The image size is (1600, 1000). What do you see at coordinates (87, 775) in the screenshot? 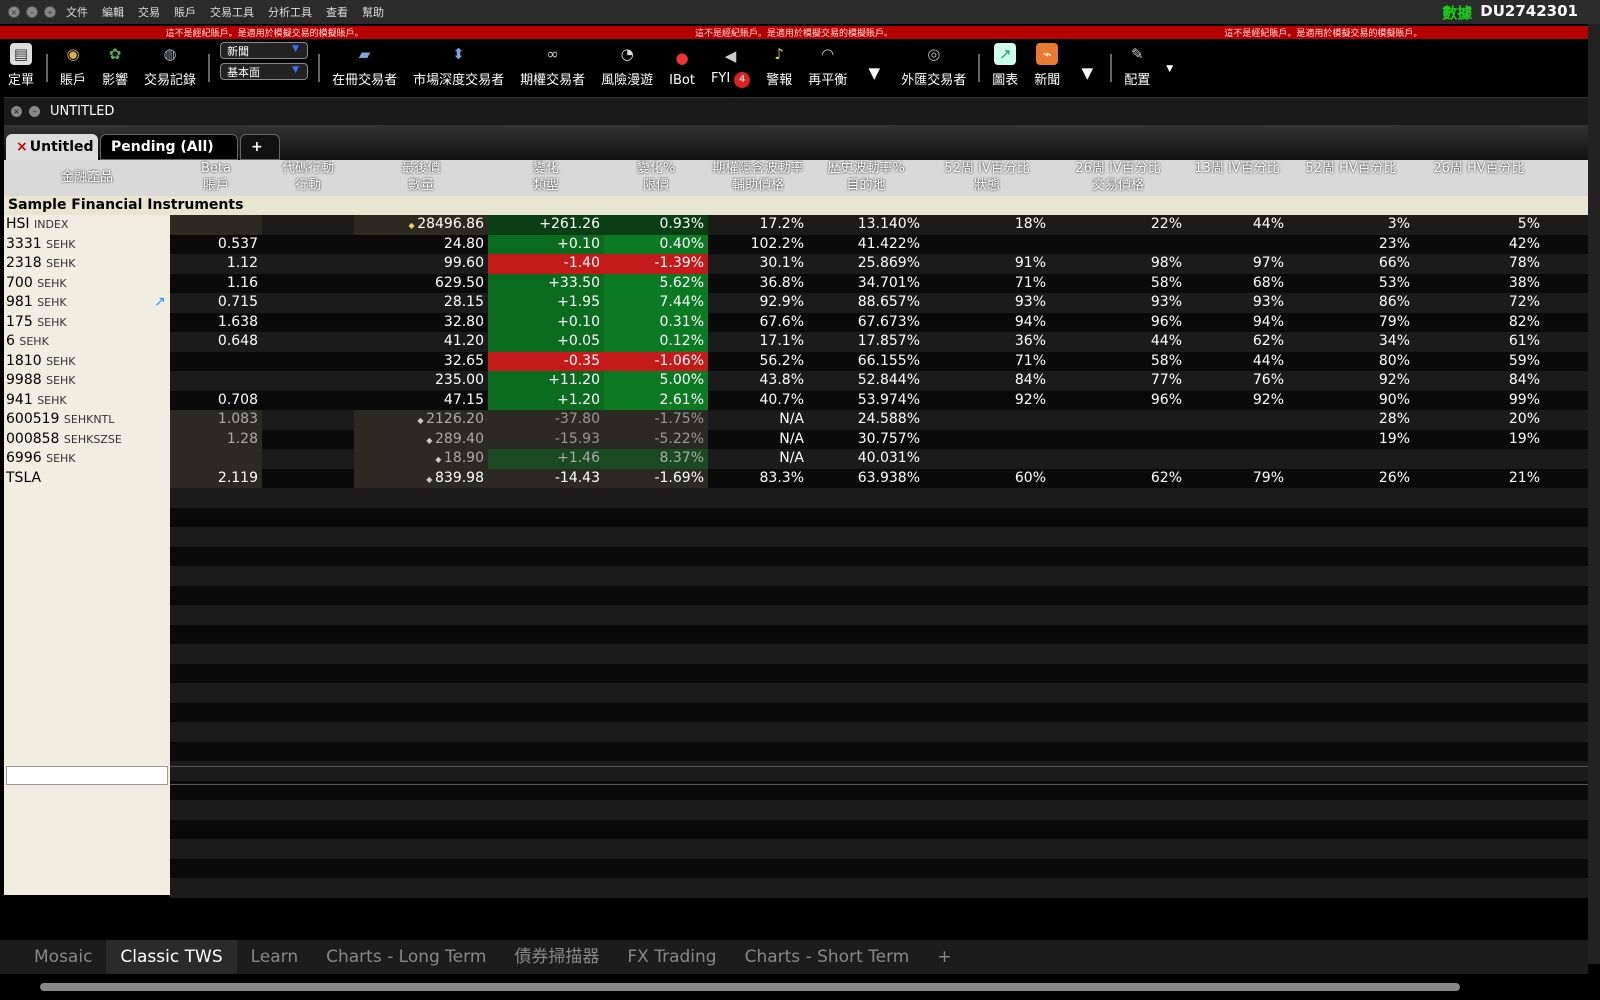
I see `add-symbol-input` at bounding box center [87, 775].